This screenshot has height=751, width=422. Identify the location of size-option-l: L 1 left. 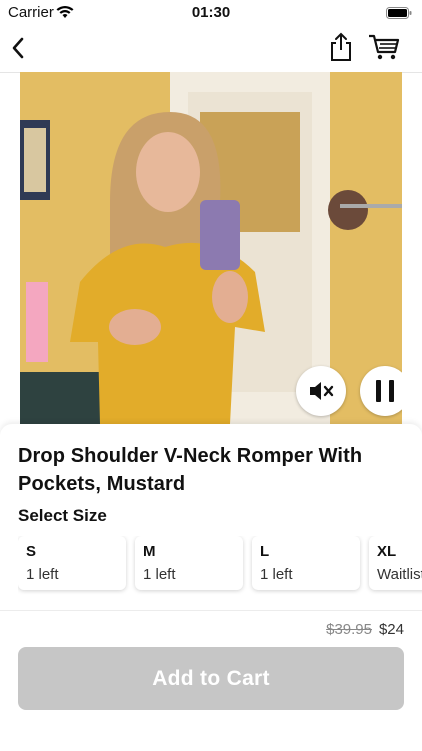
(306, 563).